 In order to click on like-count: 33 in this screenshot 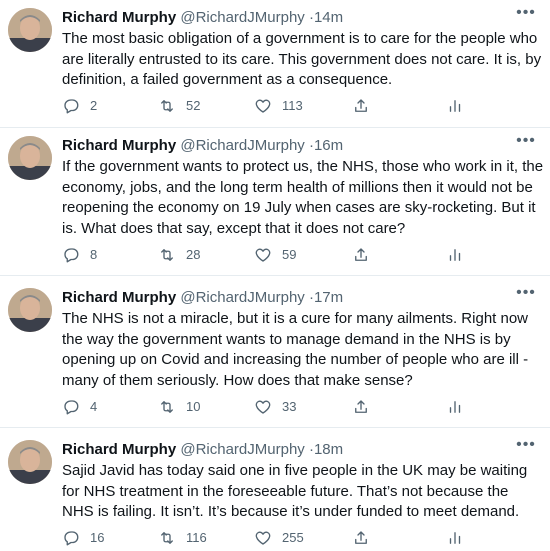, I will do `click(289, 406)`.